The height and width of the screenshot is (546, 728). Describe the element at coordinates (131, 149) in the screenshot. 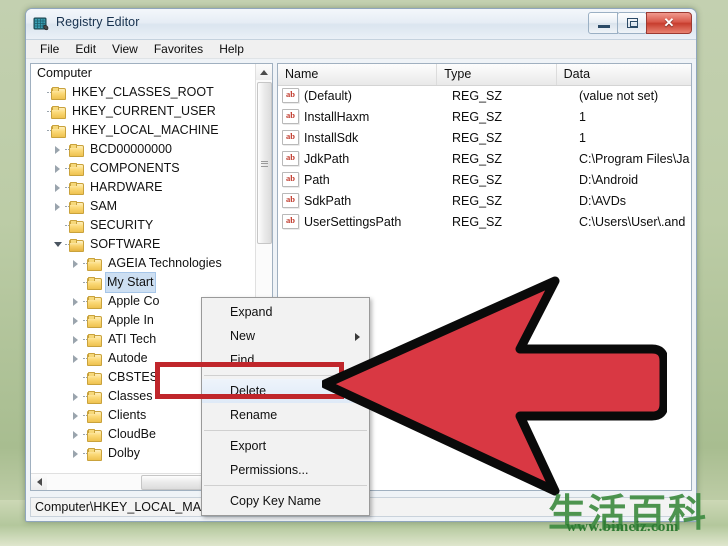

I see `tree-item-label: BCD00000000` at that location.